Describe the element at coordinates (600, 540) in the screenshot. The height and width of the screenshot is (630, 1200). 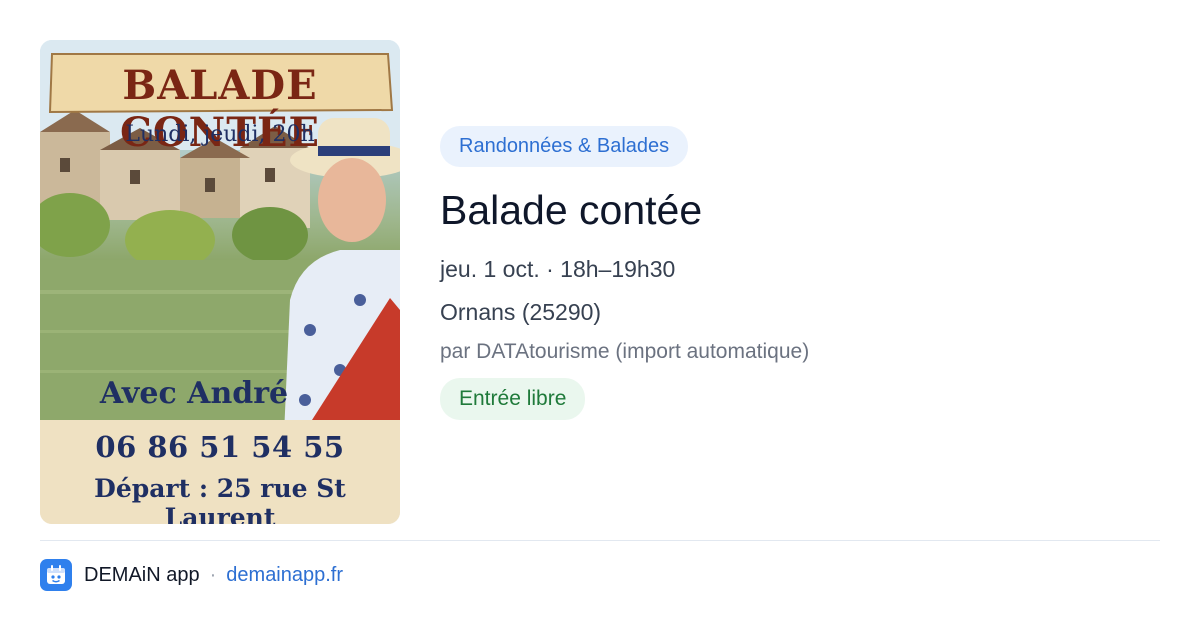
I see `footer-divider` at that location.